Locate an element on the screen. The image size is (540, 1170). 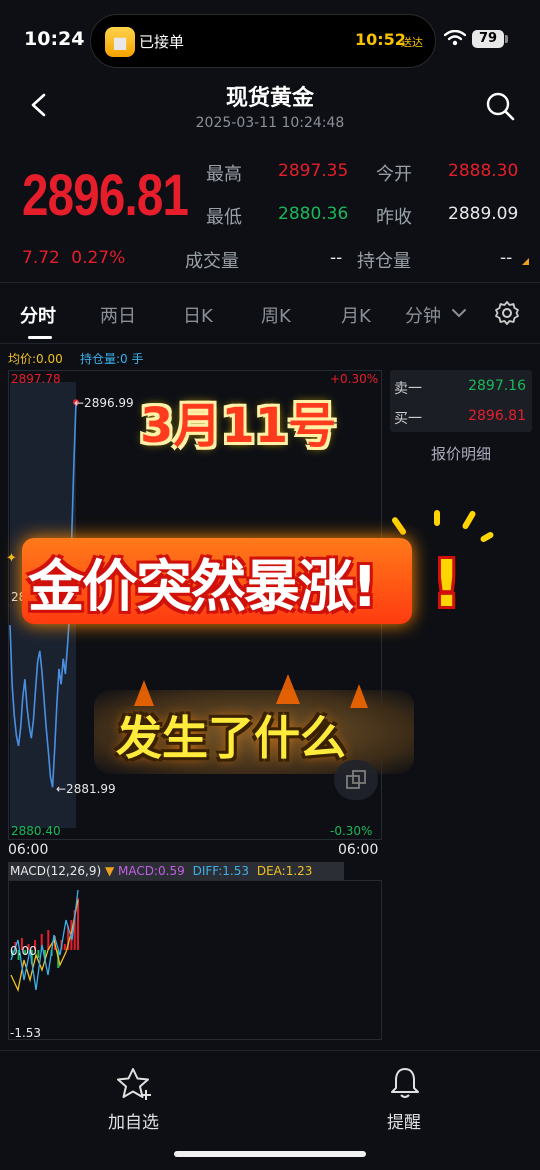
high-marker-label: ←2896.99 is located at coordinates (104, 403).